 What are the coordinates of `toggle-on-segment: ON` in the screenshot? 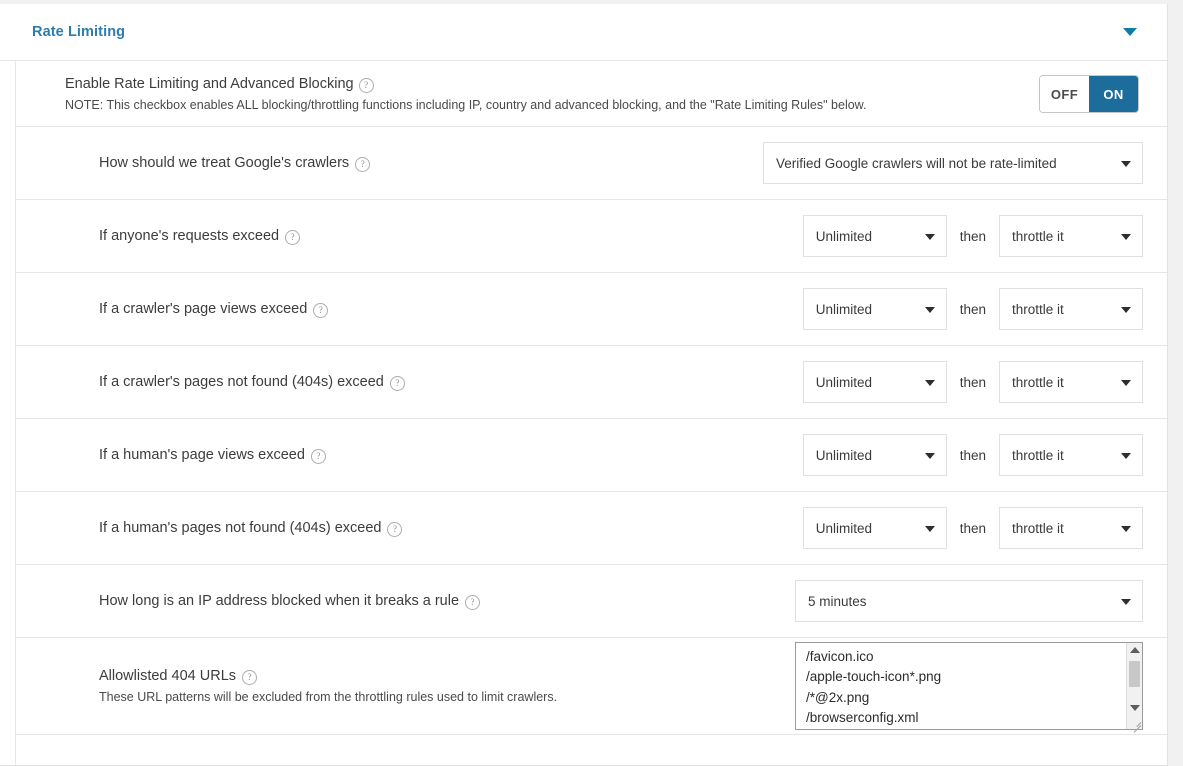 It's located at (1113, 94).